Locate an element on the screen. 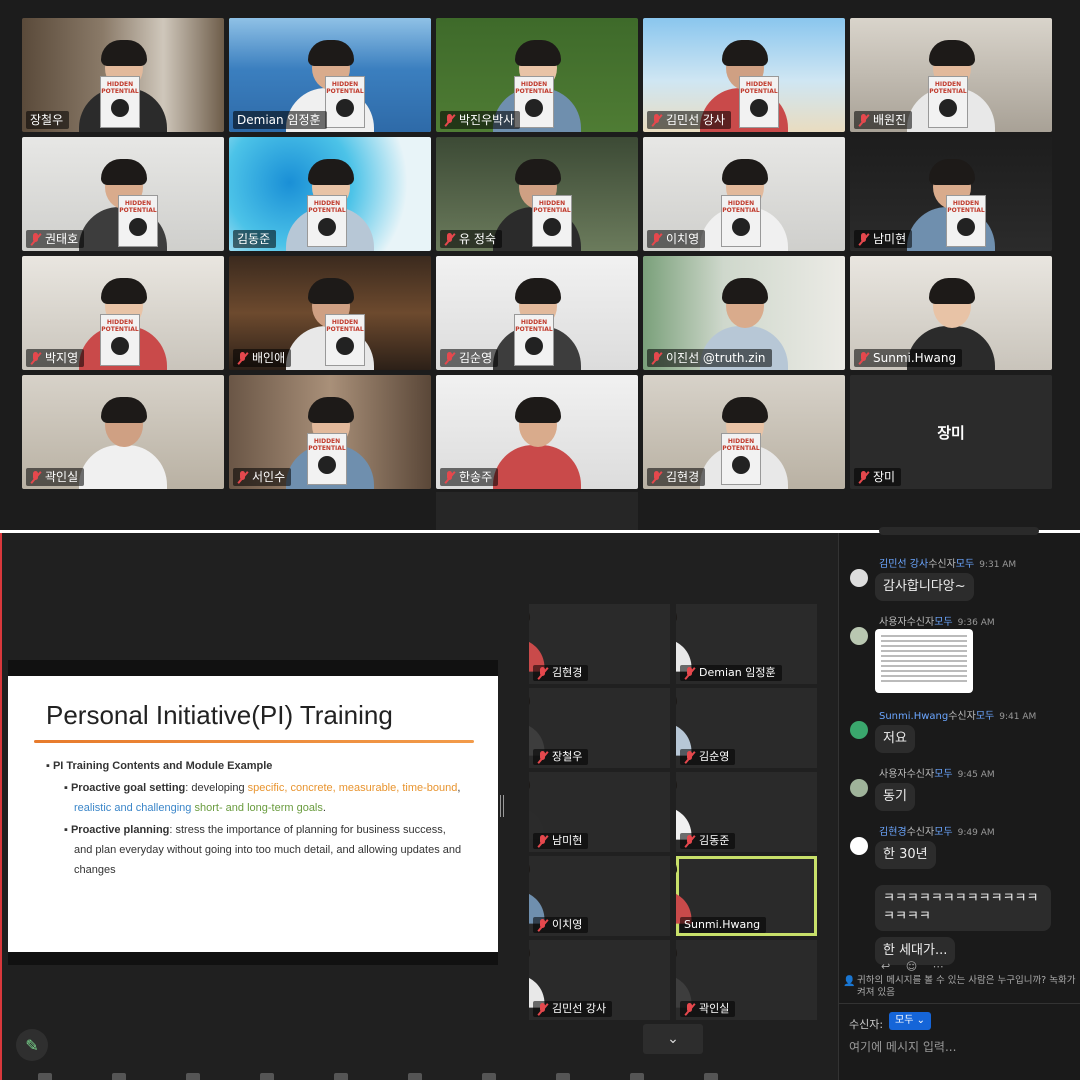 The width and height of the screenshot is (1080, 1080). chat-recipient-word: 수신자 is located at coordinates (942, 564).